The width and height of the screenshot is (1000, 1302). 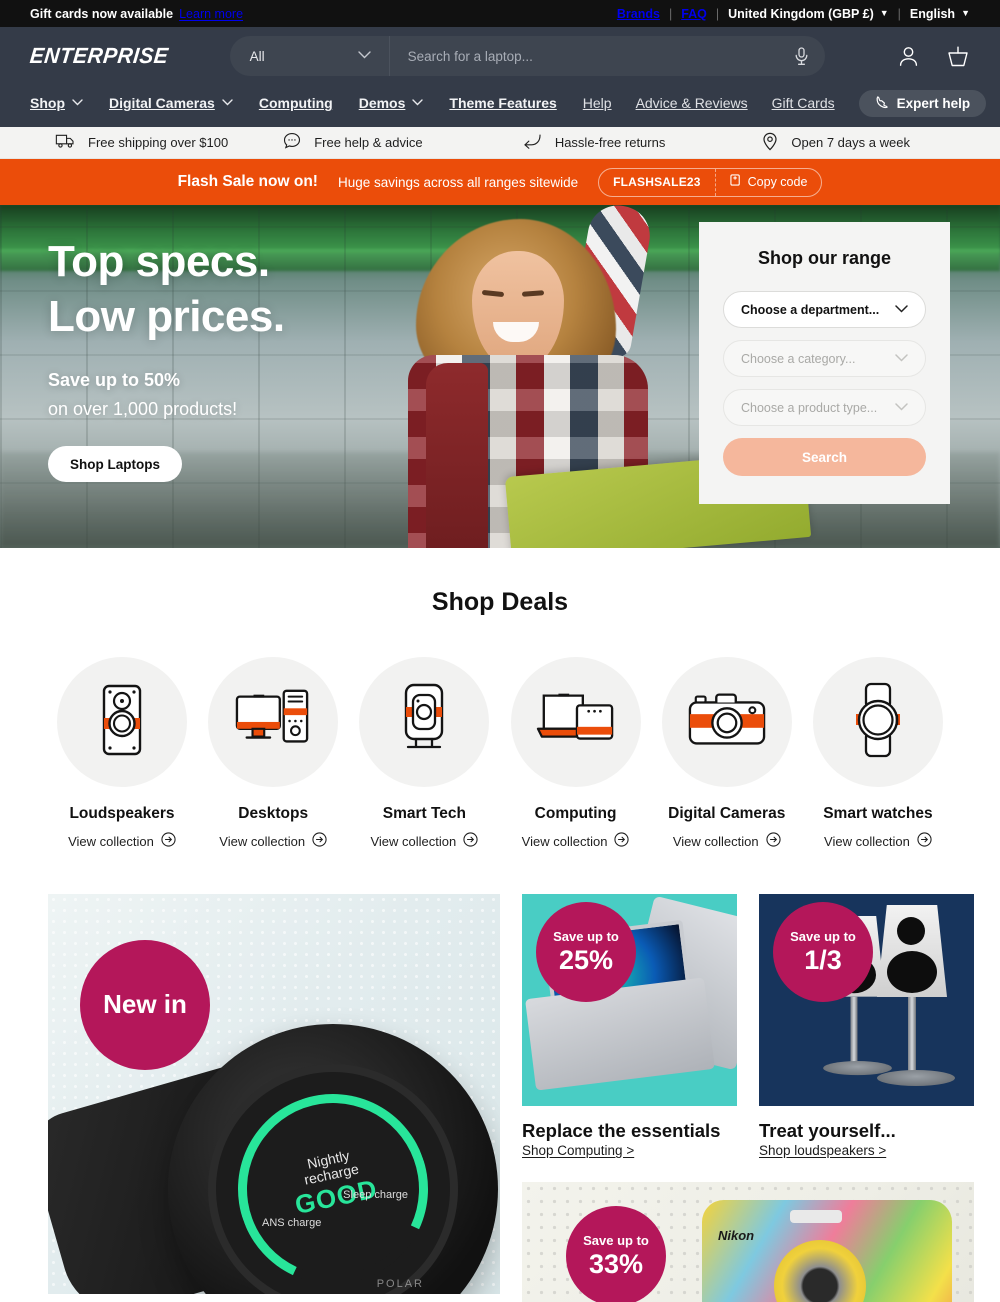 I want to click on phone-icon, so click(x=882, y=103).